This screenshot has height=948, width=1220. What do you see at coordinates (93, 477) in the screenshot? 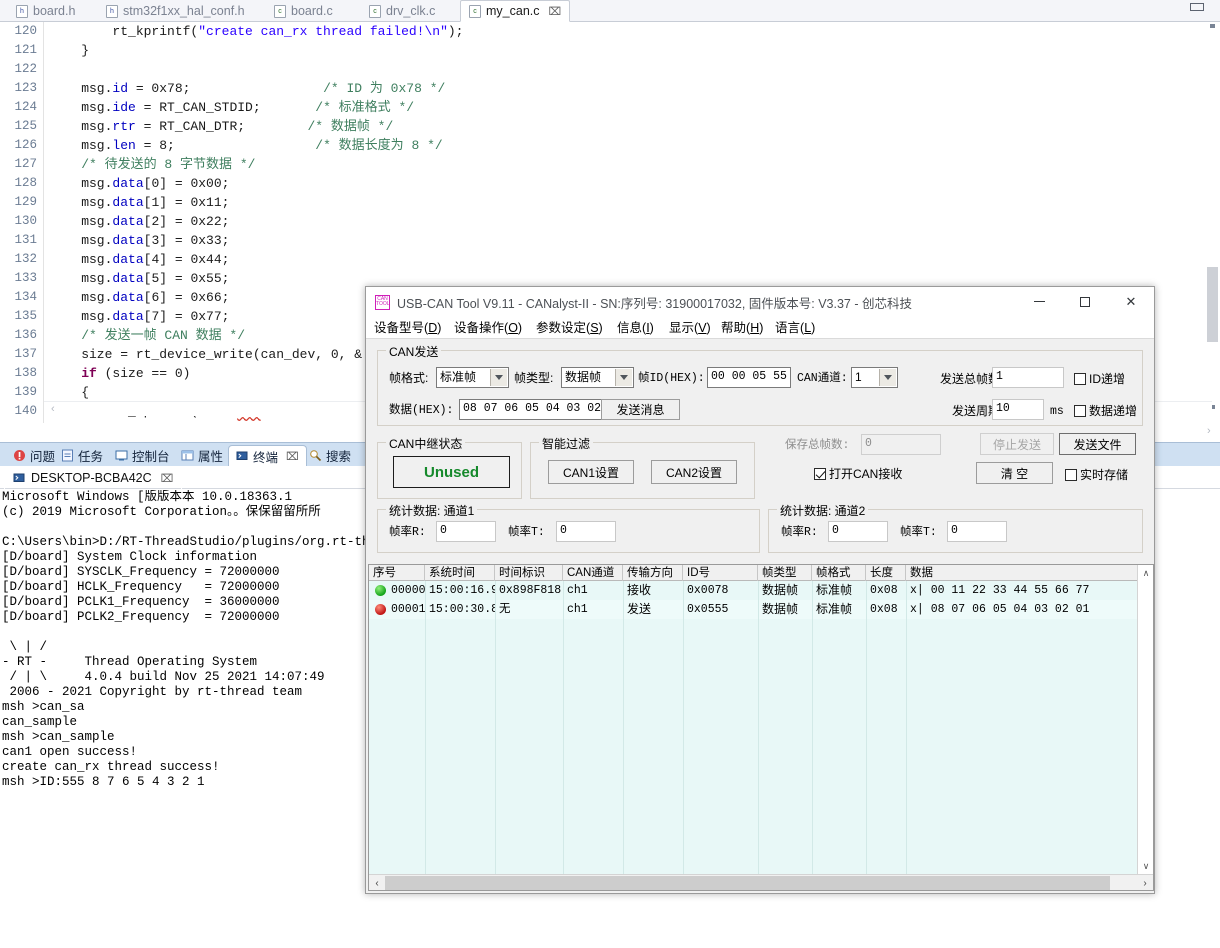
I see `terminal-session-tab: DESKTOP-BCBA42C ⌧` at bounding box center [93, 477].